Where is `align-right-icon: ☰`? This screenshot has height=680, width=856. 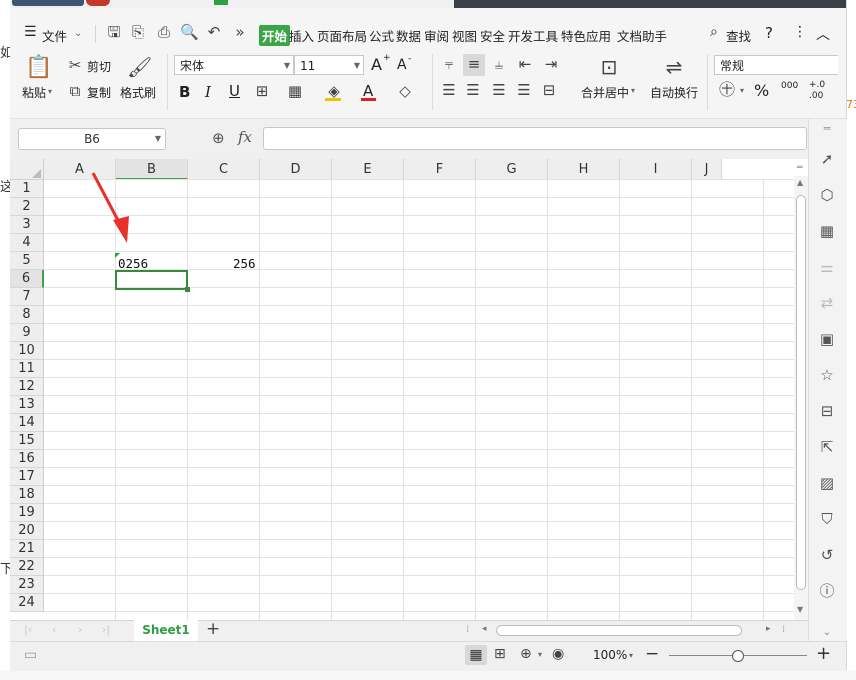 align-right-icon: ☰ is located at coordinates (499, 90).